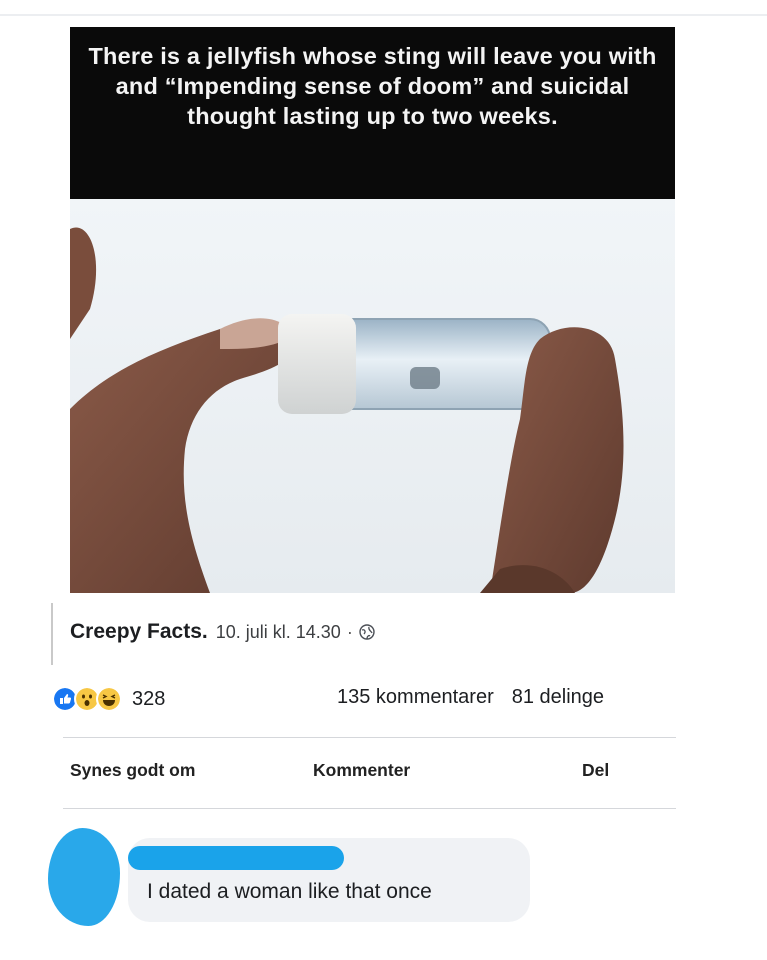 This screenshot has height=960, width=767. Describe the element at coordinates (132, 770) in the screenshot. I see `like-button: Synes godt om` at that location.